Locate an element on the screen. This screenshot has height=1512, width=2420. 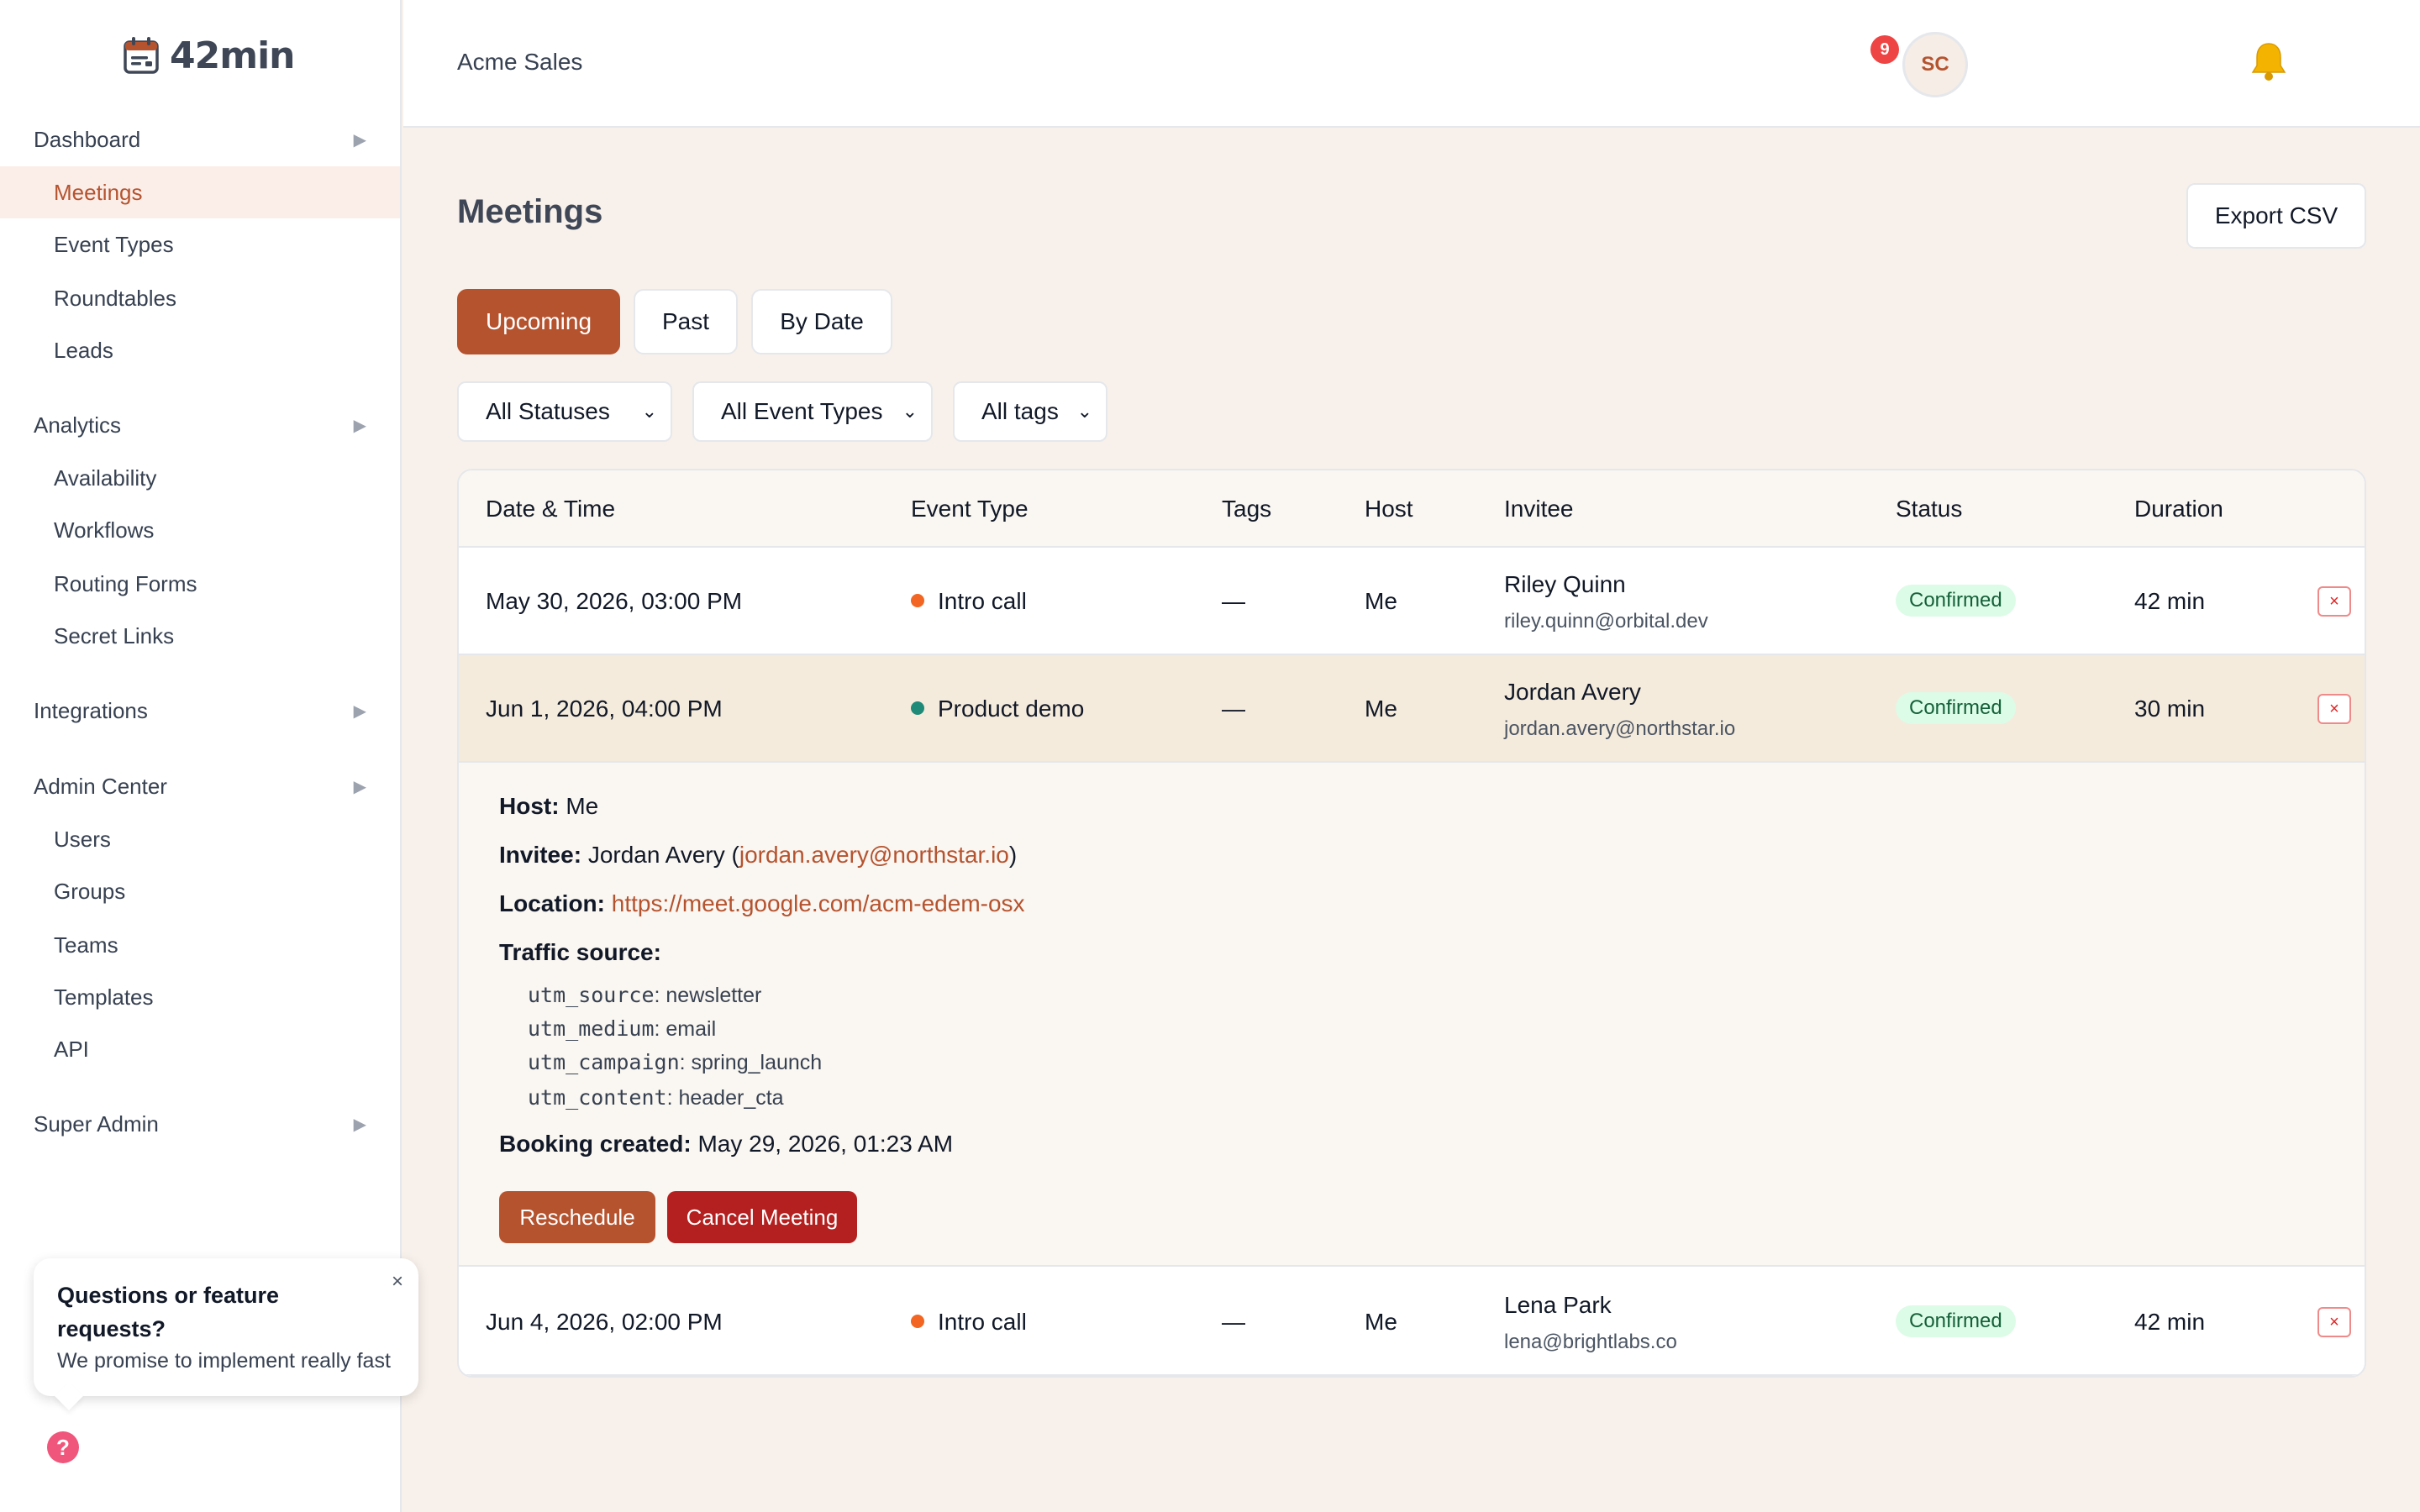
sidebar-item-roundtables: Roundtables is located at coordinates (200, 298).